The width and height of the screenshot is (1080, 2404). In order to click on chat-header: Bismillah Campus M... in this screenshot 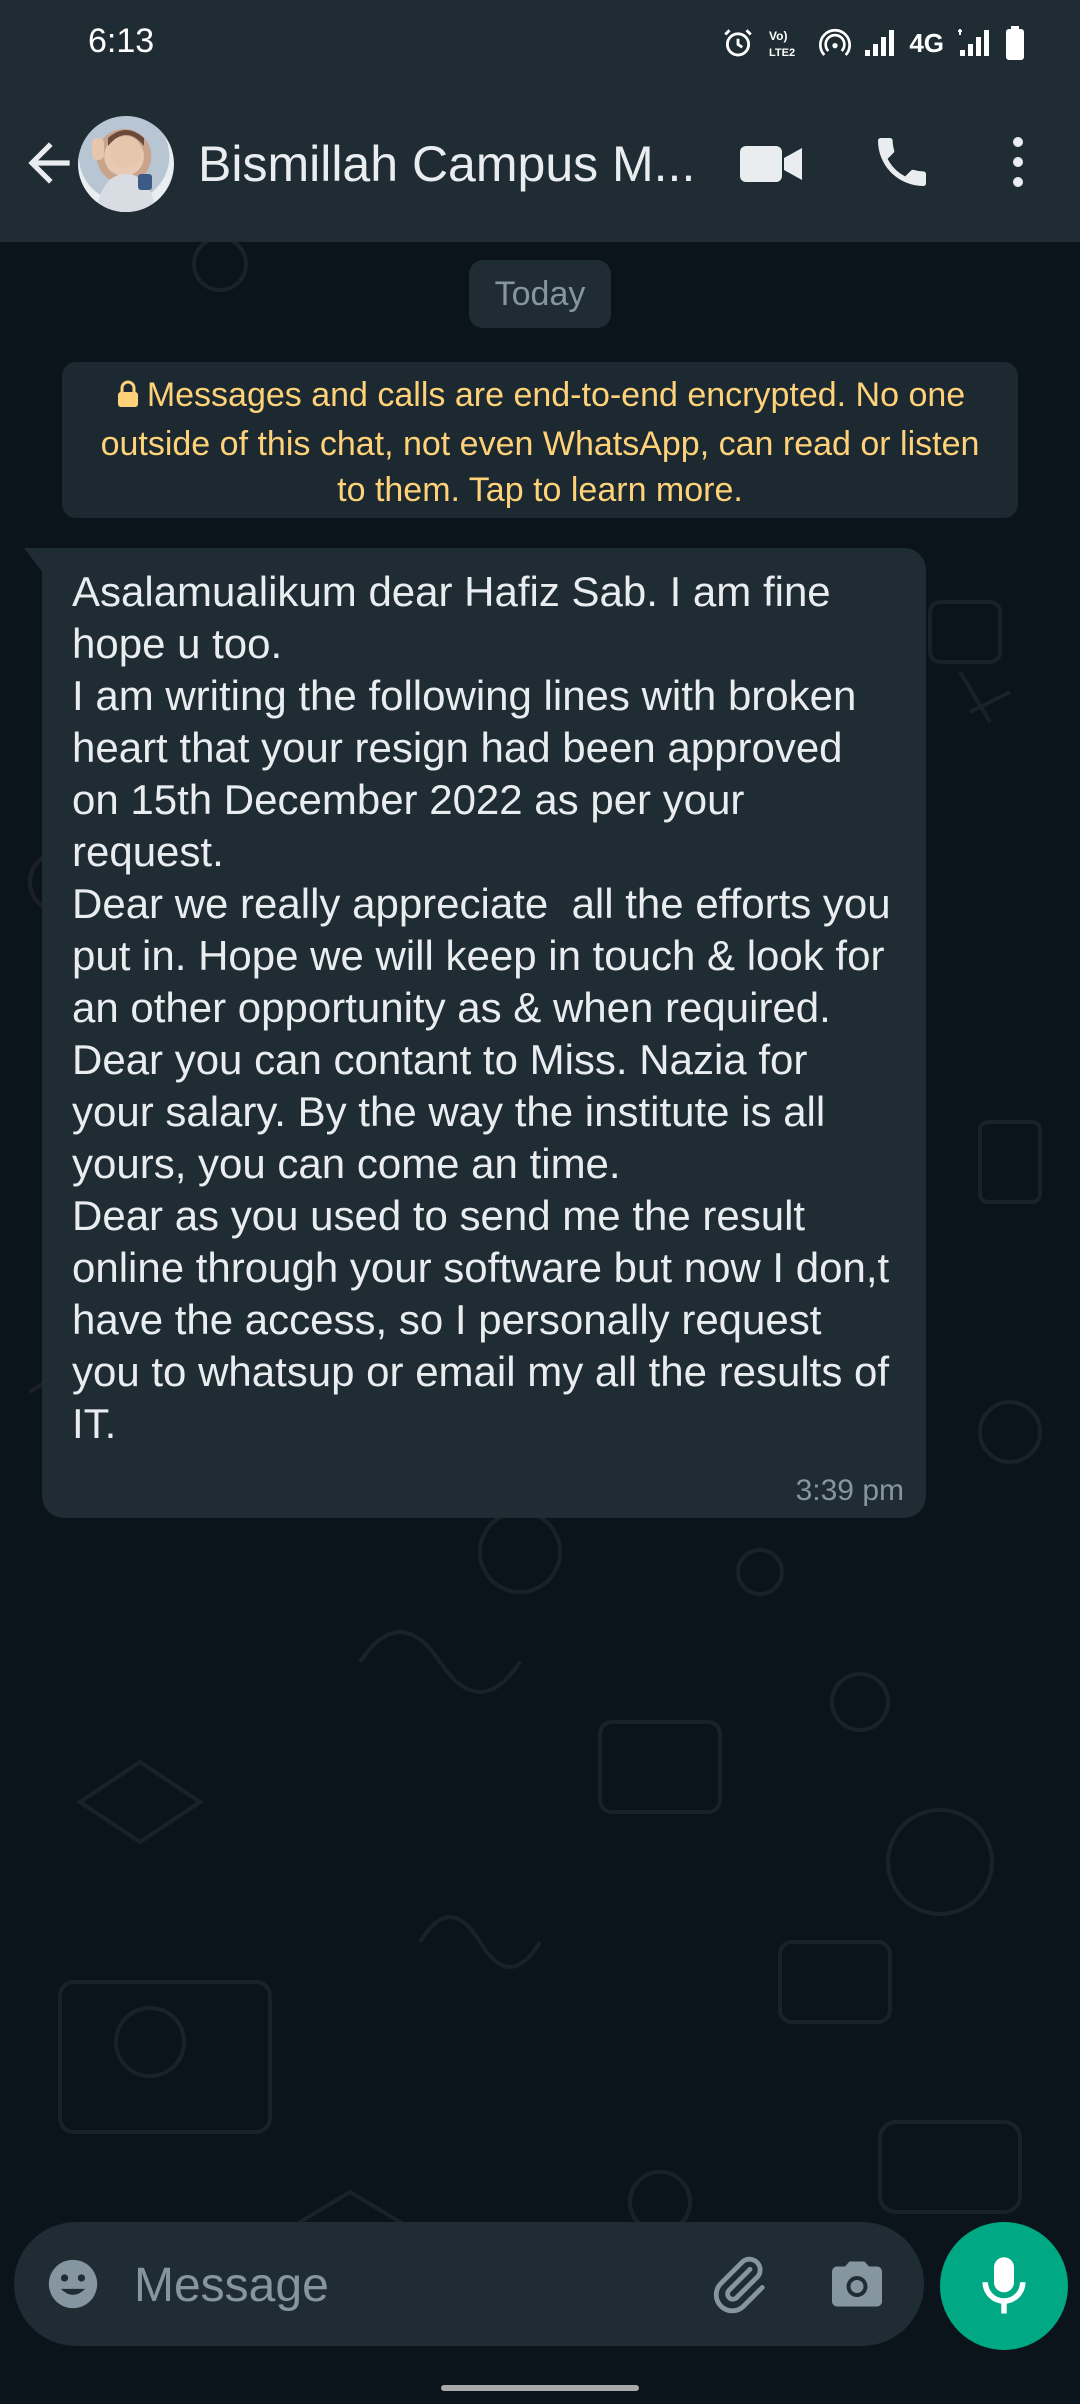, I will do `click(540, 164)`.